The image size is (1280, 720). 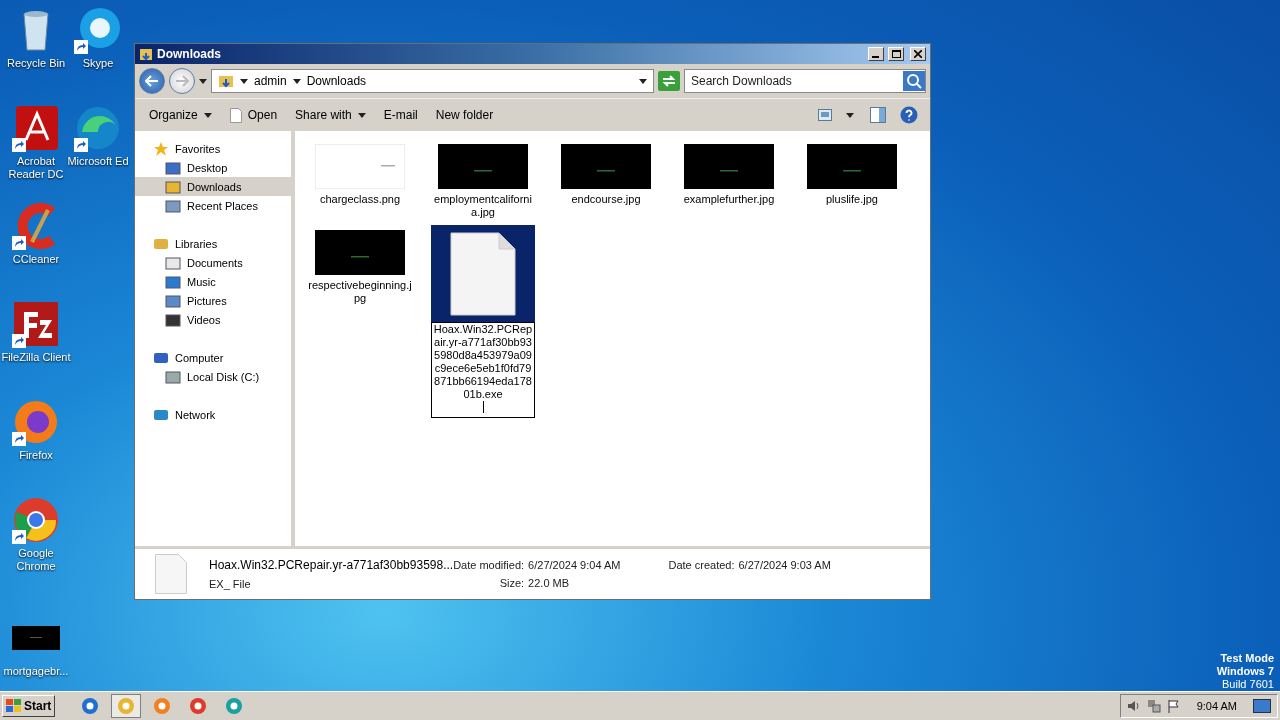 I want to click on desktop-icon-label: Microsoft Ed, so click(x=98, y=161).